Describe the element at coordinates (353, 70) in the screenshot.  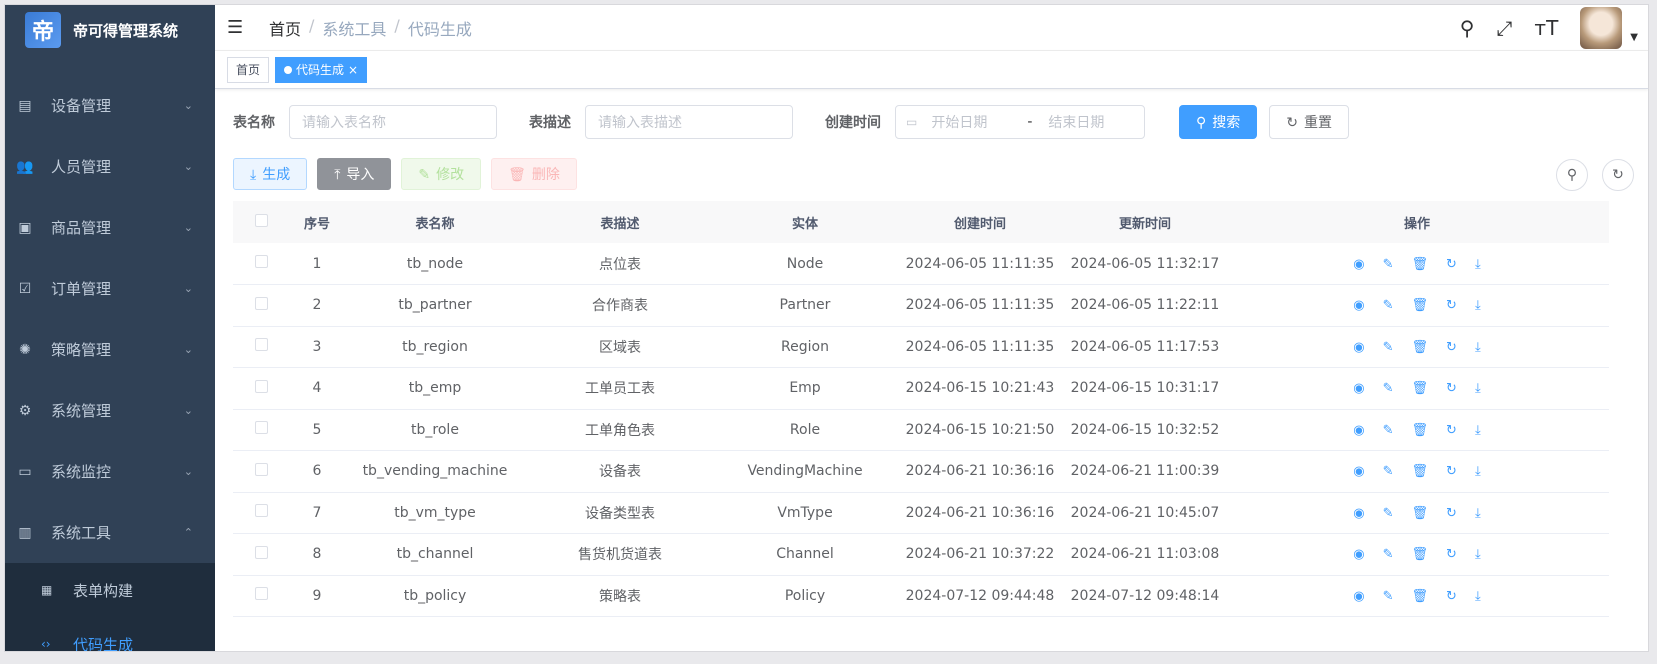
I see `close-icon: ×` at that location.